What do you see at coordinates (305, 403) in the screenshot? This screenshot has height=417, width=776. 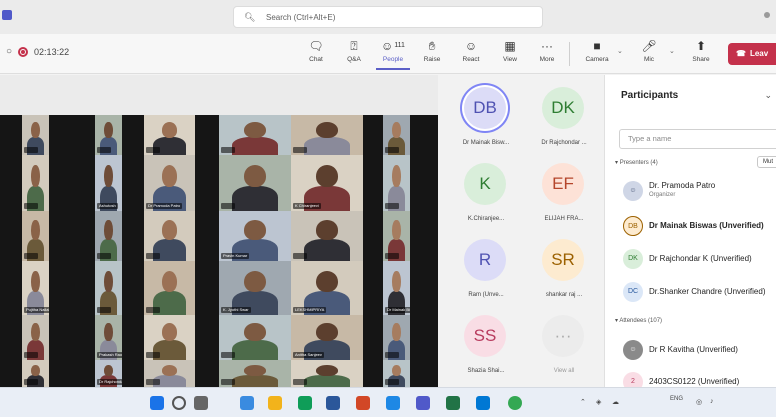 I see `chrome-icon` at bounding box center [305, 403].